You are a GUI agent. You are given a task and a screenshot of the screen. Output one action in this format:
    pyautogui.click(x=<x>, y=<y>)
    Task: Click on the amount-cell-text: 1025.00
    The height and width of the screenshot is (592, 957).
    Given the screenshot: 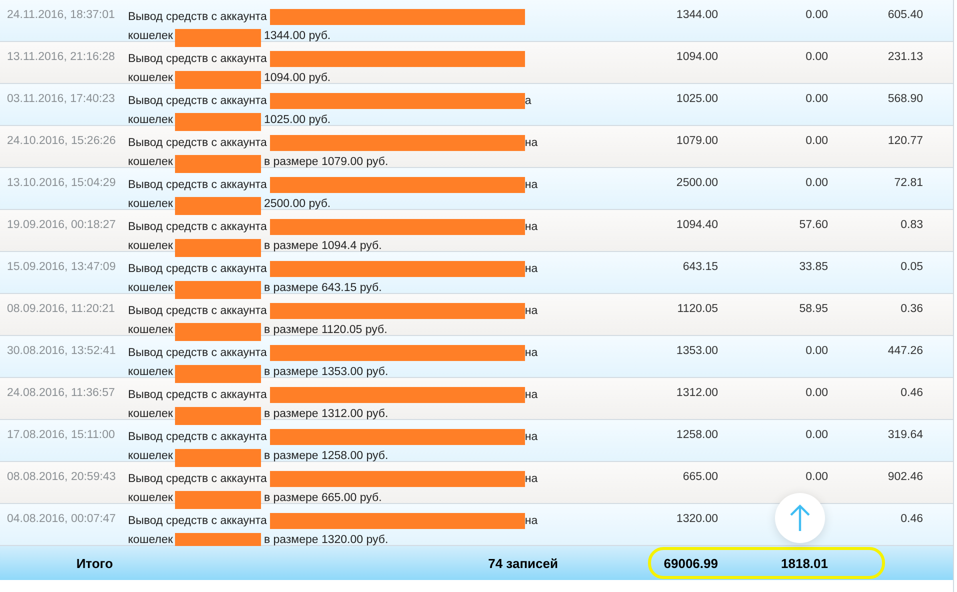 What is the action you would take?
    pyautogui.click(x=697, y=98)
    